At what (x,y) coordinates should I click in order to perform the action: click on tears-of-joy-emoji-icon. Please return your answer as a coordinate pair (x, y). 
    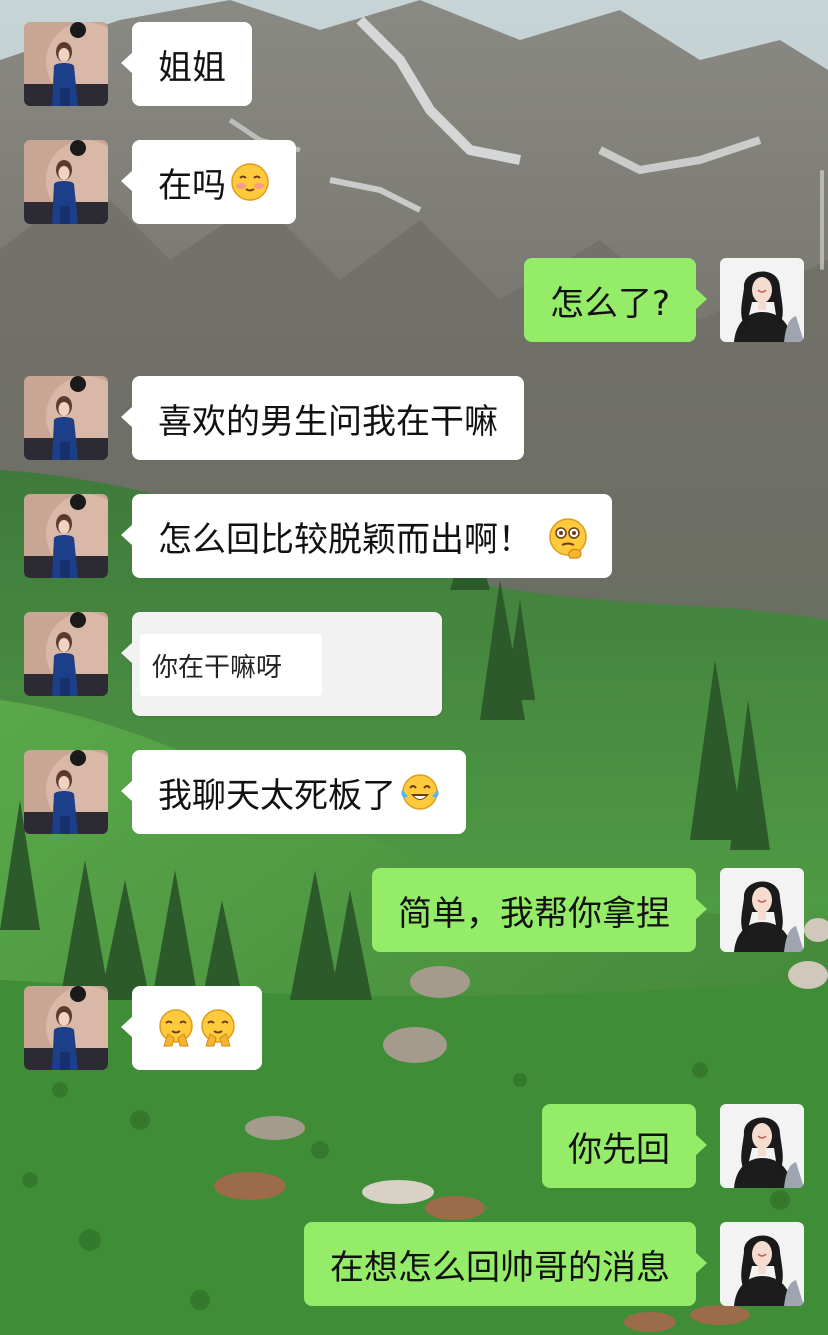
    Looking at the image, I should click on (420, 792).